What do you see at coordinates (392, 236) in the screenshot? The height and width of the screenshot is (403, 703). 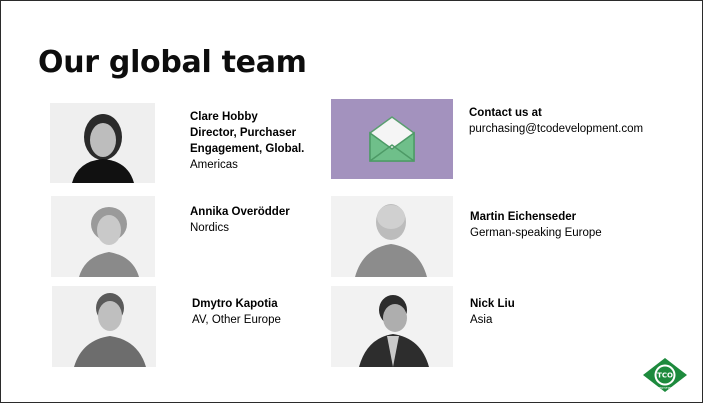 I see `team-photo-martin-eichenseder` at bounding box center [392, 236].